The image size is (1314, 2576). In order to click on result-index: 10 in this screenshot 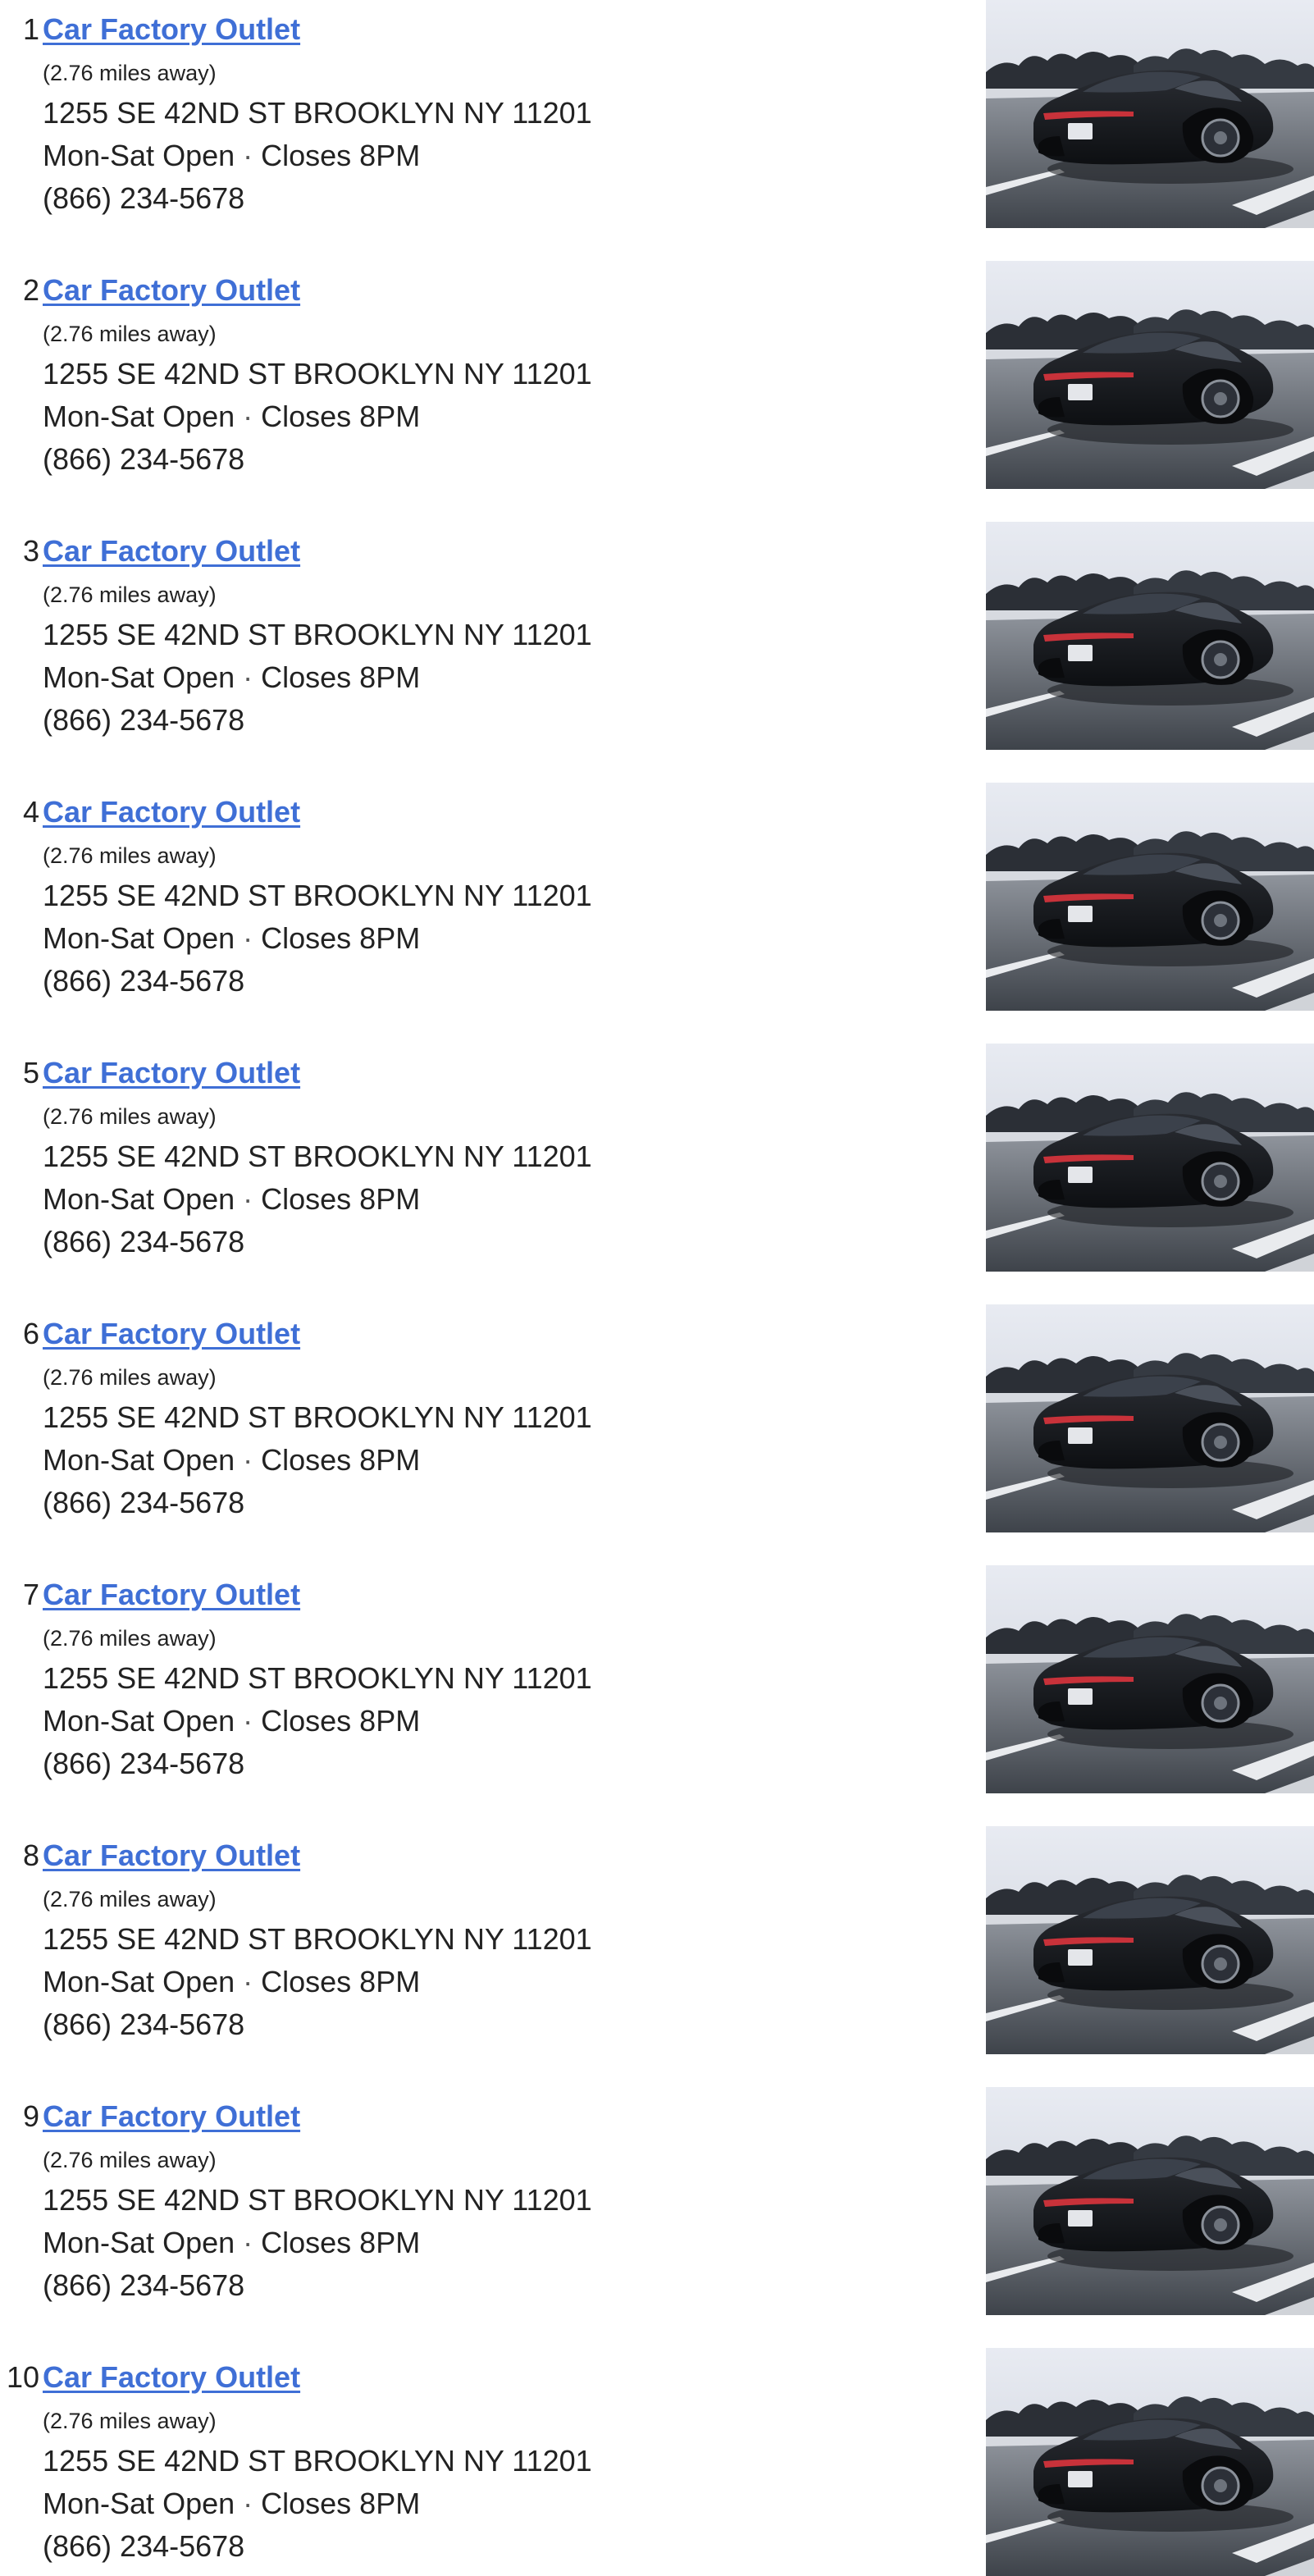, I will do `click(22, 2377)`.